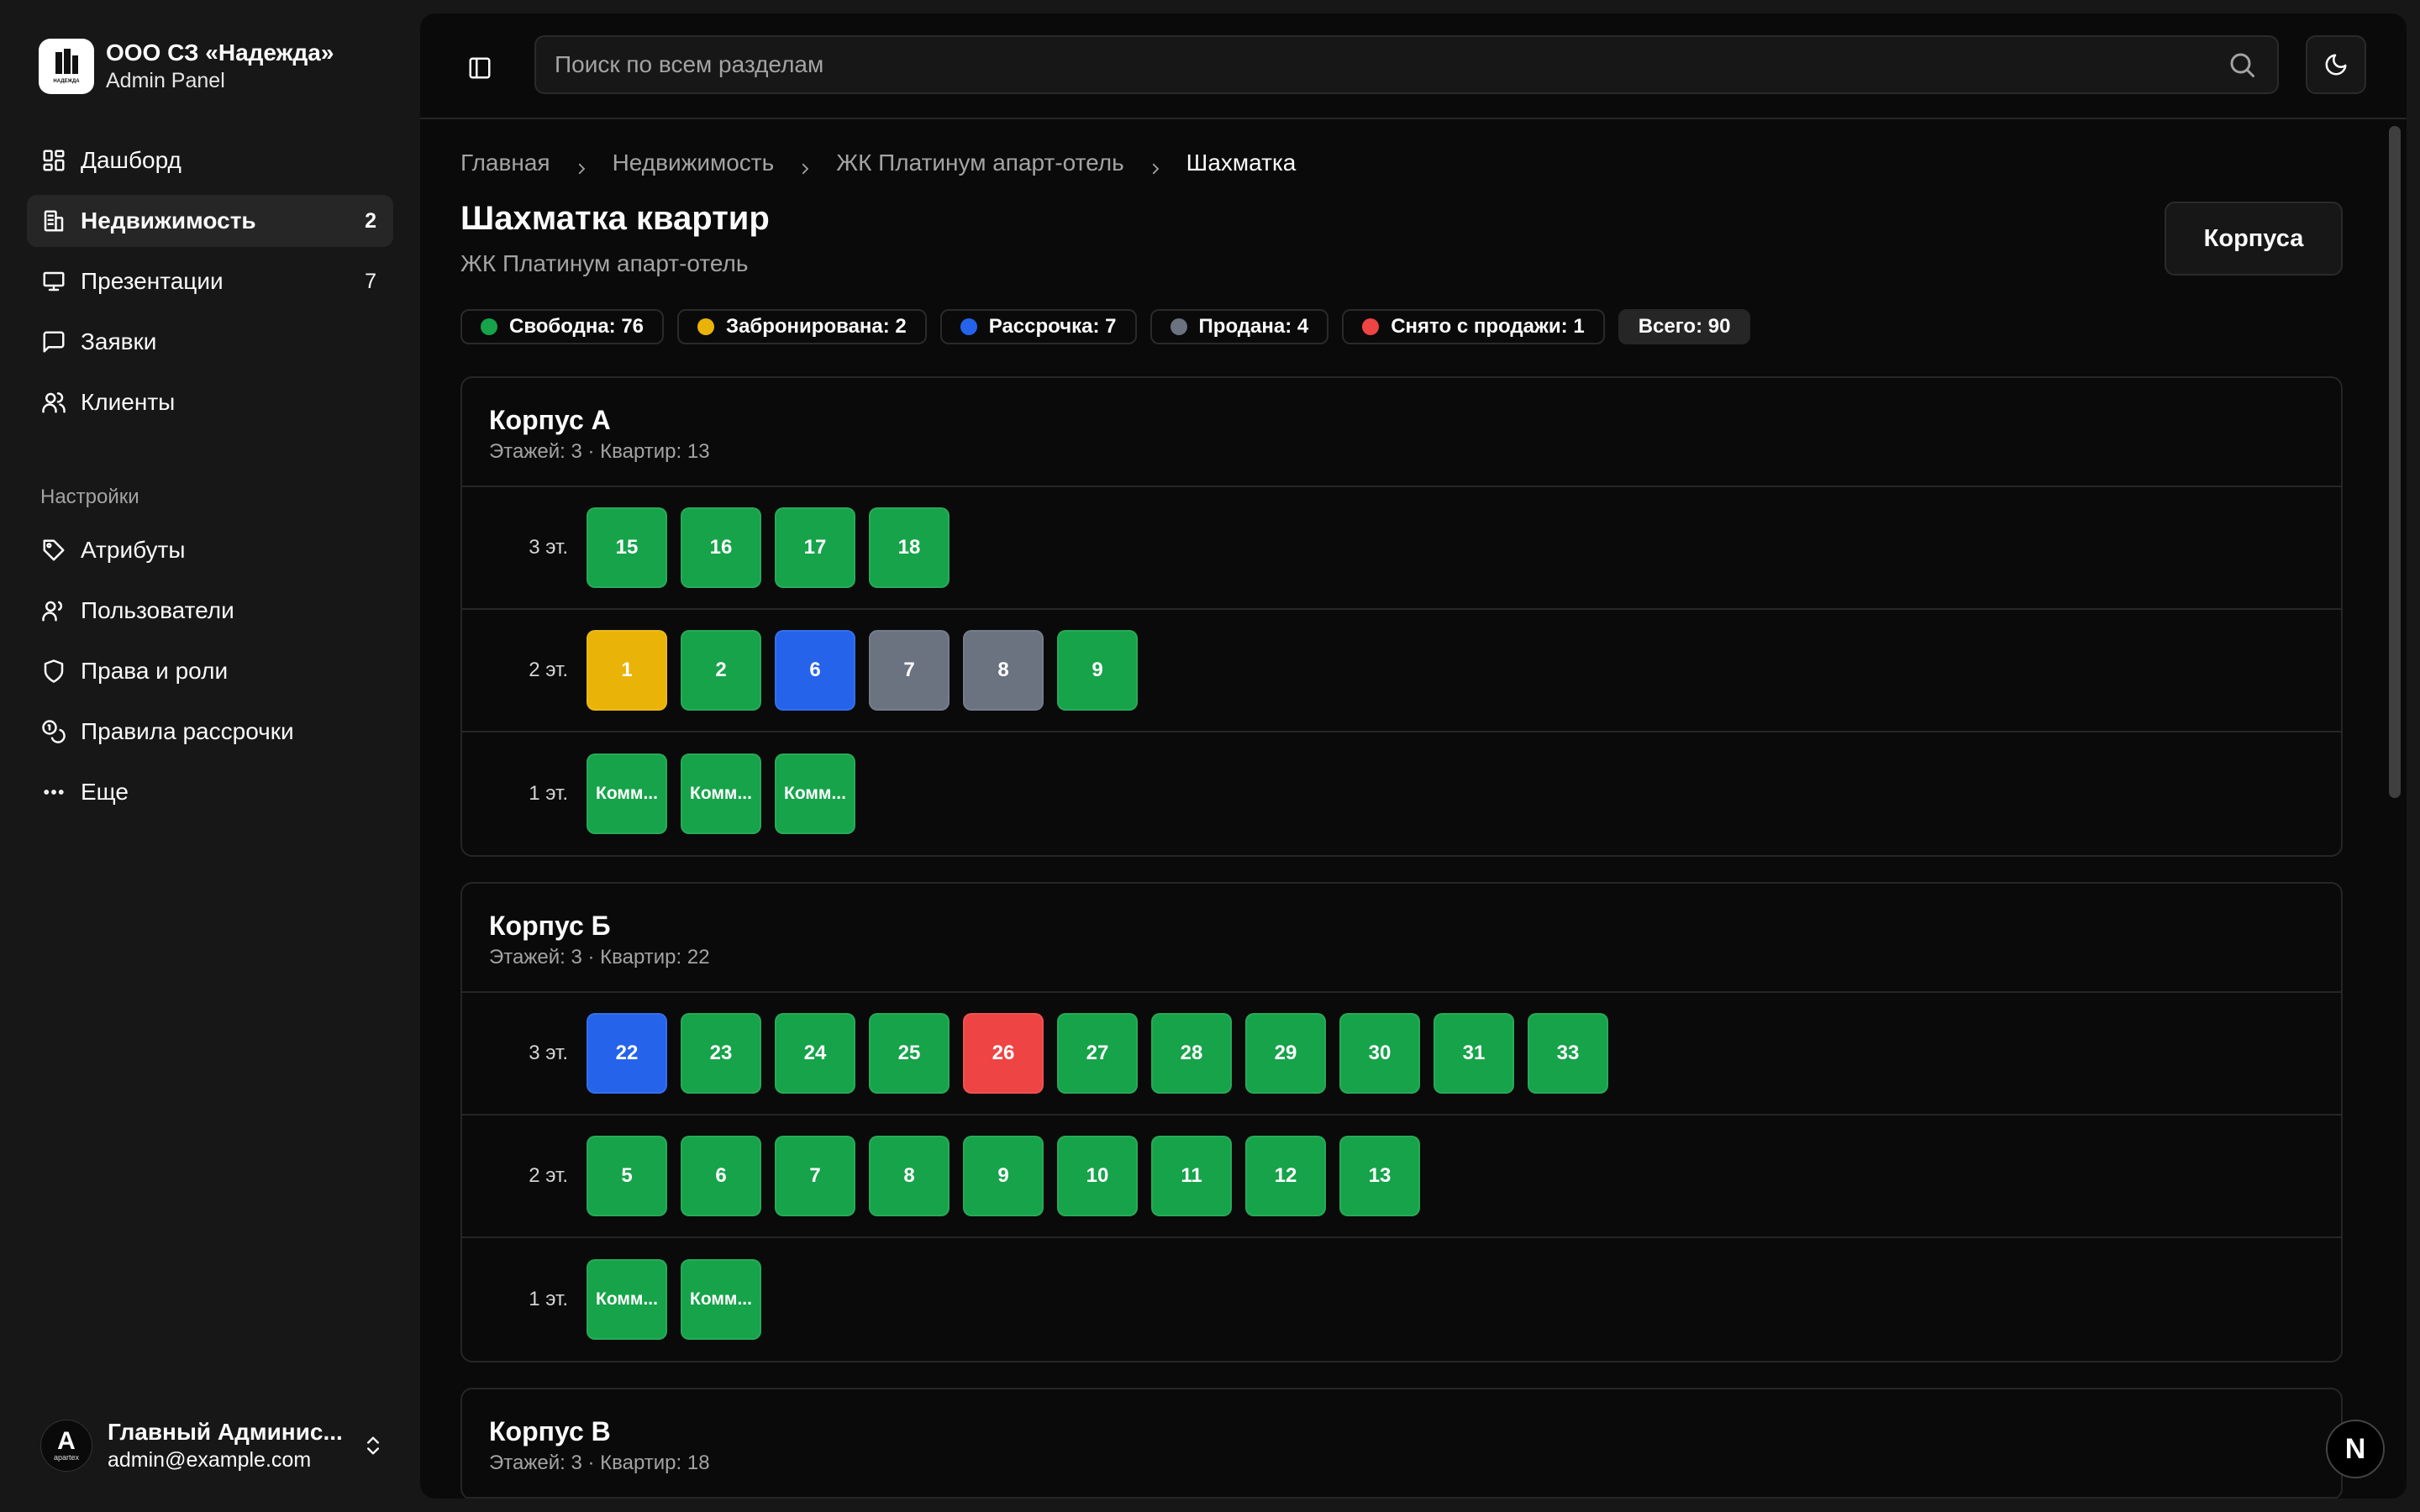 The height and width of the screenshot is (1512, 2420). I want to click on sidebar-item-coins: Правила рассрочки, so click(210, 732).